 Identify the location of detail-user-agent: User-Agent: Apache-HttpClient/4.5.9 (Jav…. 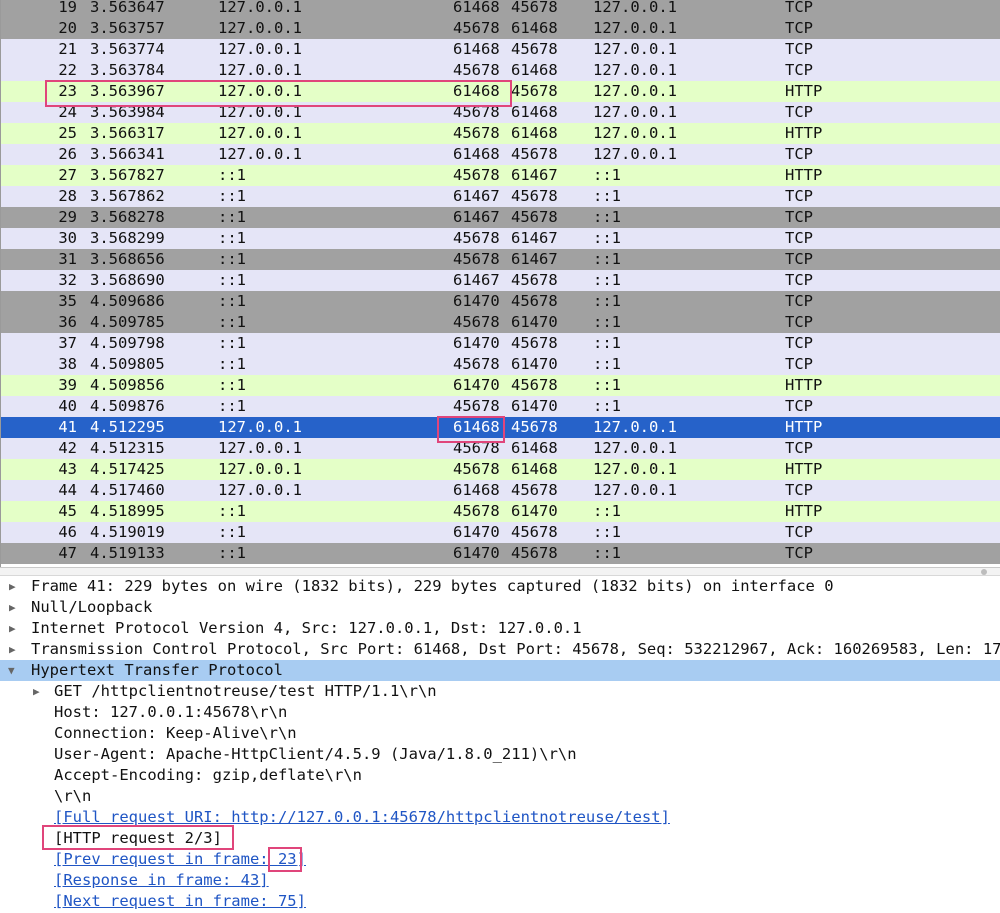
(500, 754).